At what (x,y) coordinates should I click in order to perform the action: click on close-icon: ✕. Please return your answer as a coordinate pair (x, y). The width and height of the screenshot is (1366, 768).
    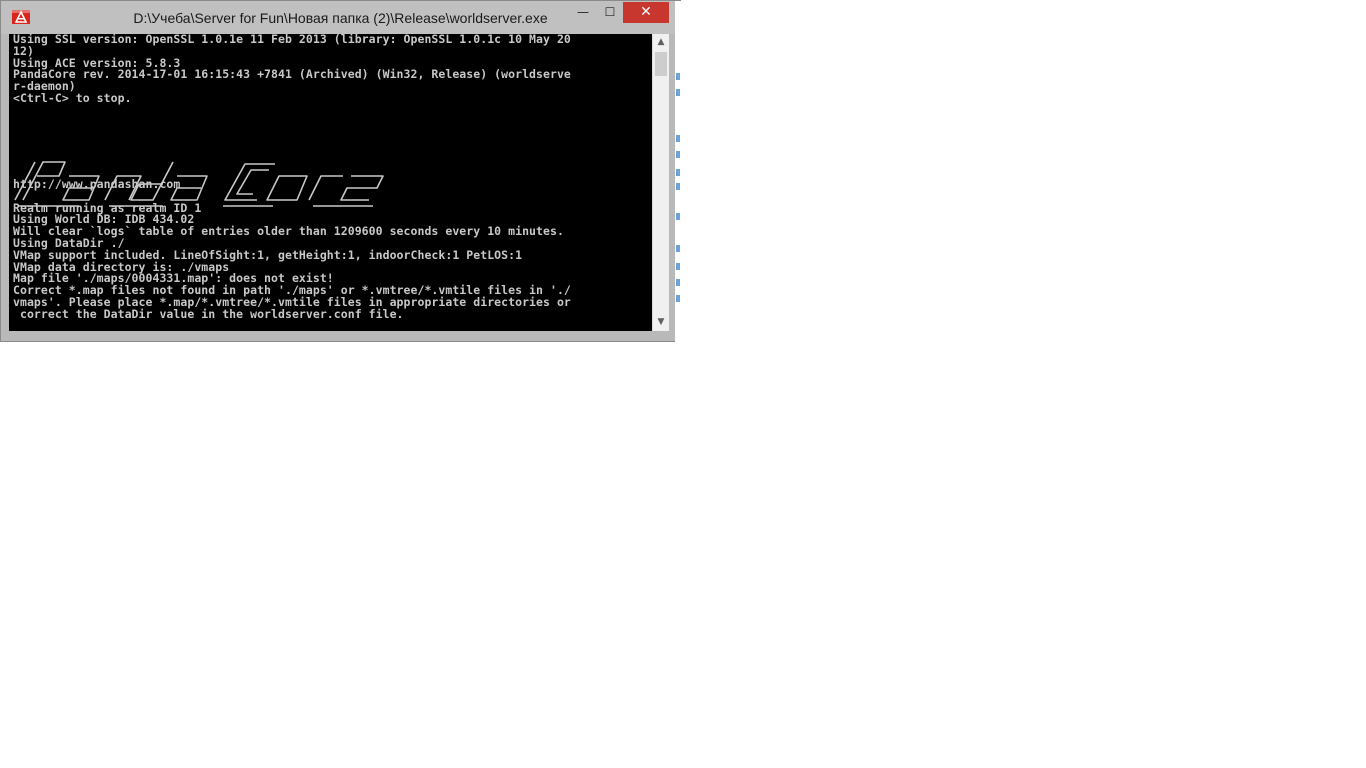
    Looking at the image, I should click on (646, 12).